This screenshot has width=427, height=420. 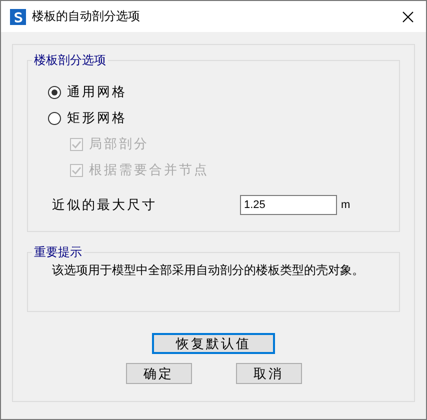 I want to click on checkbox-label: 根据需要合并节点, so click(x=149, y=170).